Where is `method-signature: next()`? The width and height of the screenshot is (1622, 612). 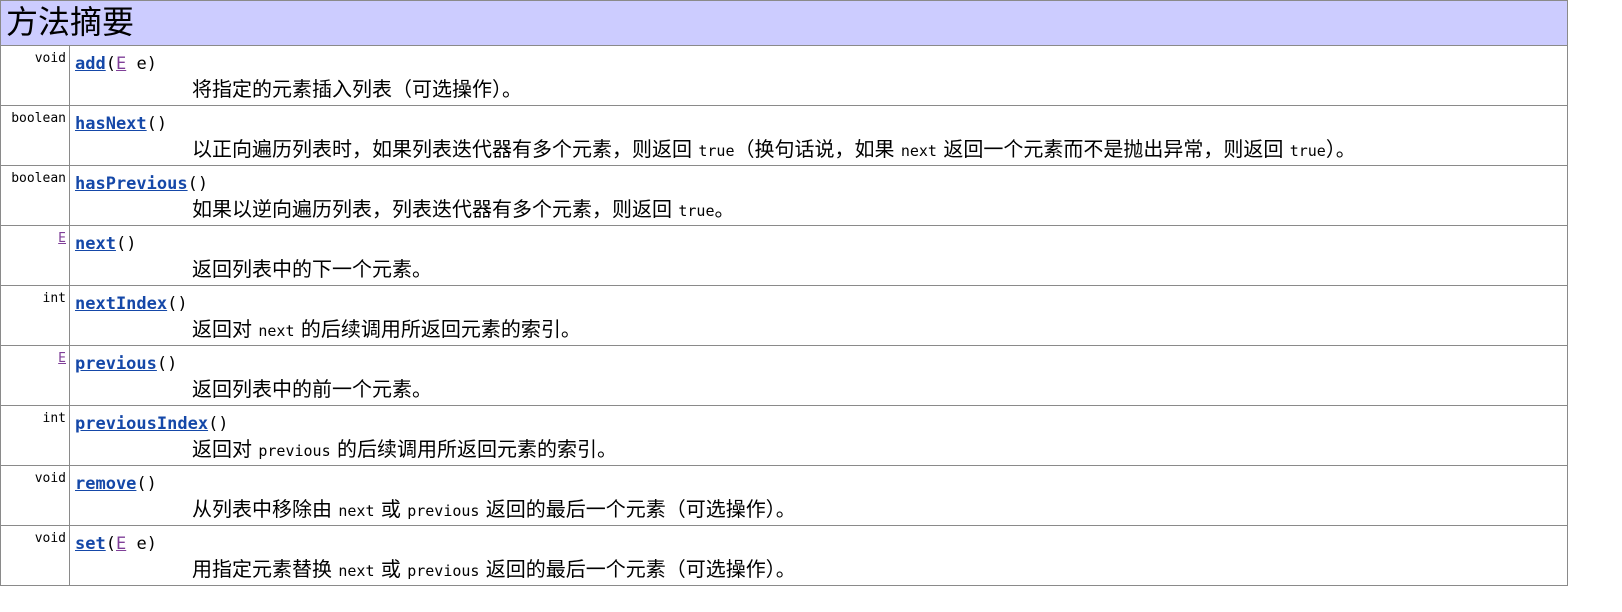 method-signature: next() is located at coordinates (105, 244).